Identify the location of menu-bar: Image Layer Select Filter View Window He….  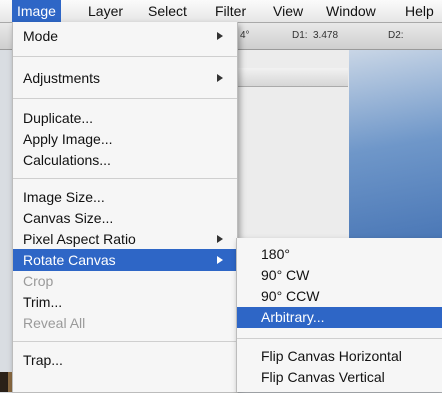
(221, 11).